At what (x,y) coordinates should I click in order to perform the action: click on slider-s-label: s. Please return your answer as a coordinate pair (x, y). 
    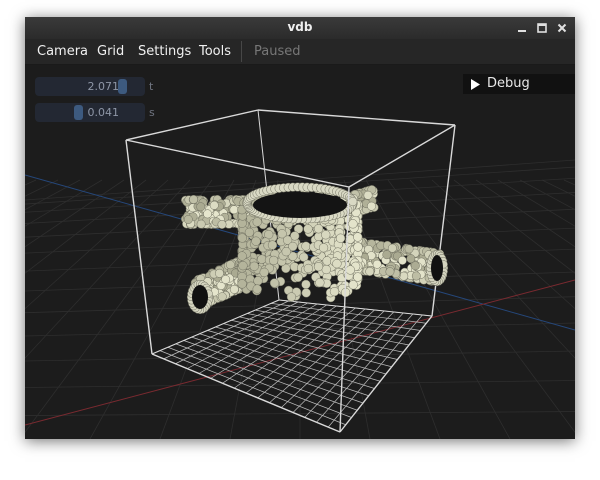
    Looking at the image, I should click on (152, 112).